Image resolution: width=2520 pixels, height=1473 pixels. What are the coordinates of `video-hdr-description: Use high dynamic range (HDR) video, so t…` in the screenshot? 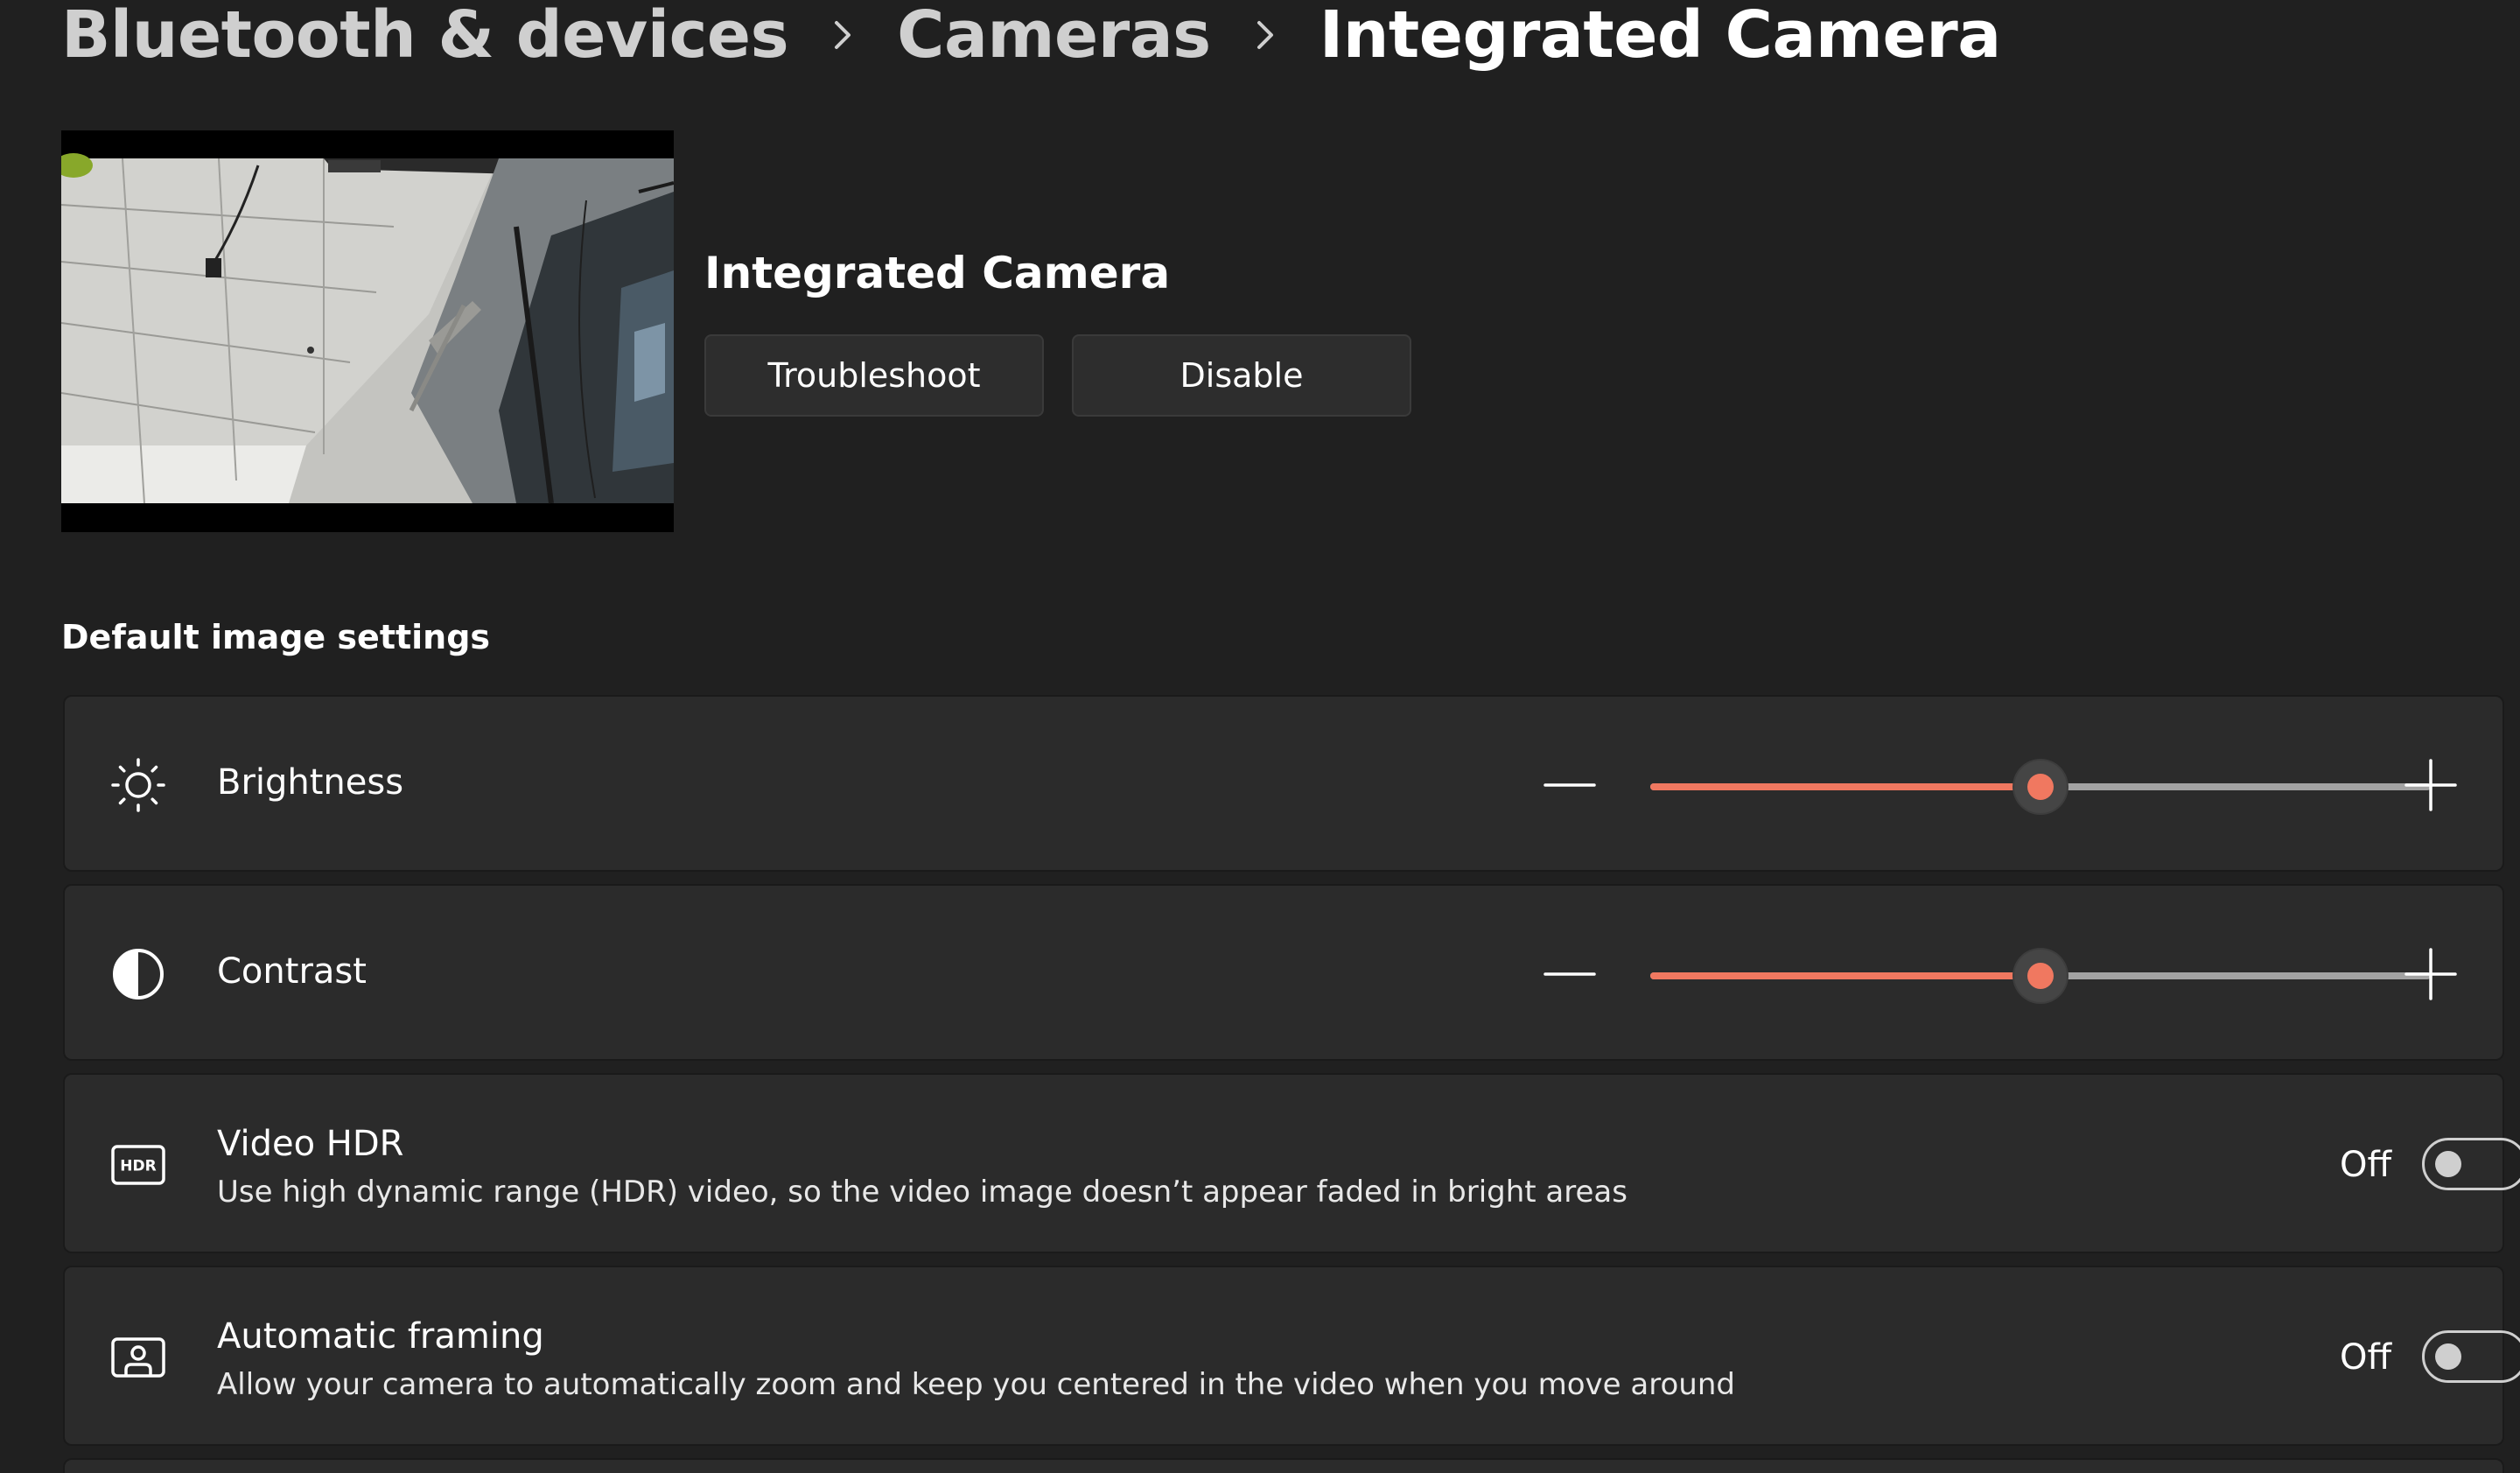 It's located at (922, 1193).